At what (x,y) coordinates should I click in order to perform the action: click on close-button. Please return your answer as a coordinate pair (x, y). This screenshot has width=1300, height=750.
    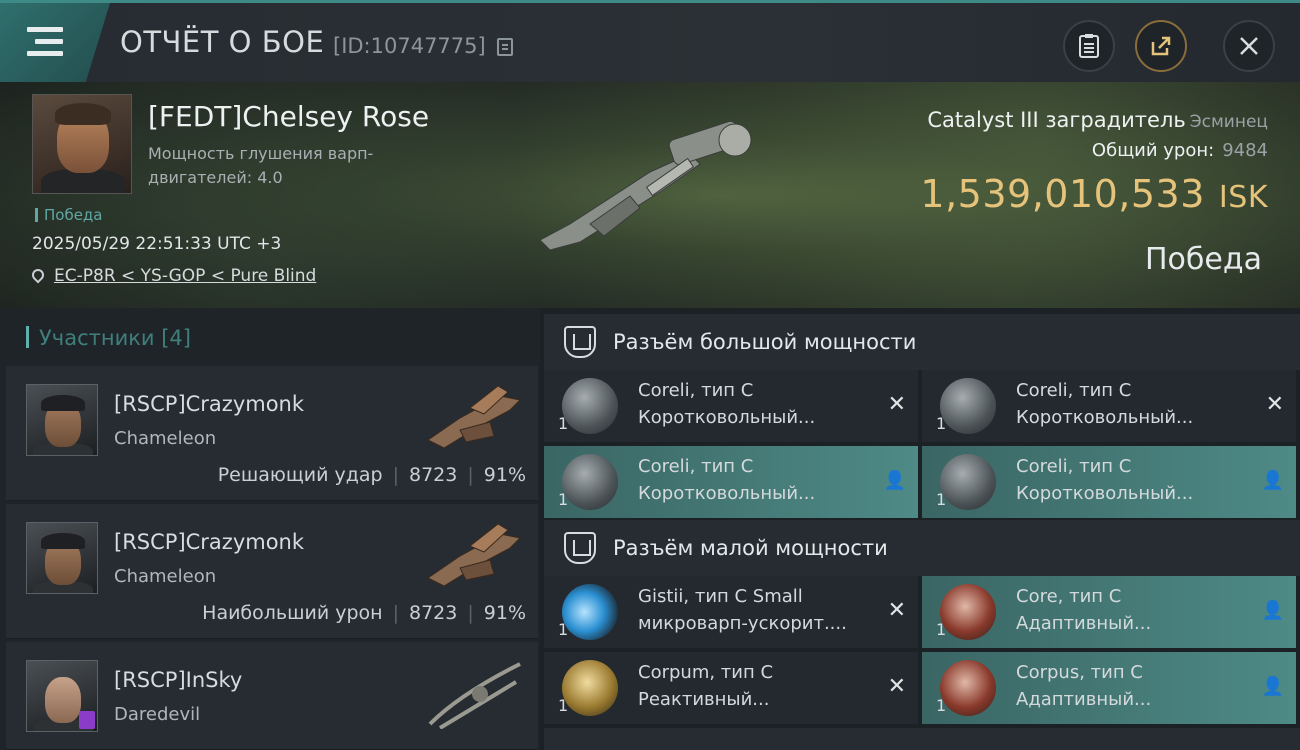
    Looking at the image, I should click on (1249, 46).